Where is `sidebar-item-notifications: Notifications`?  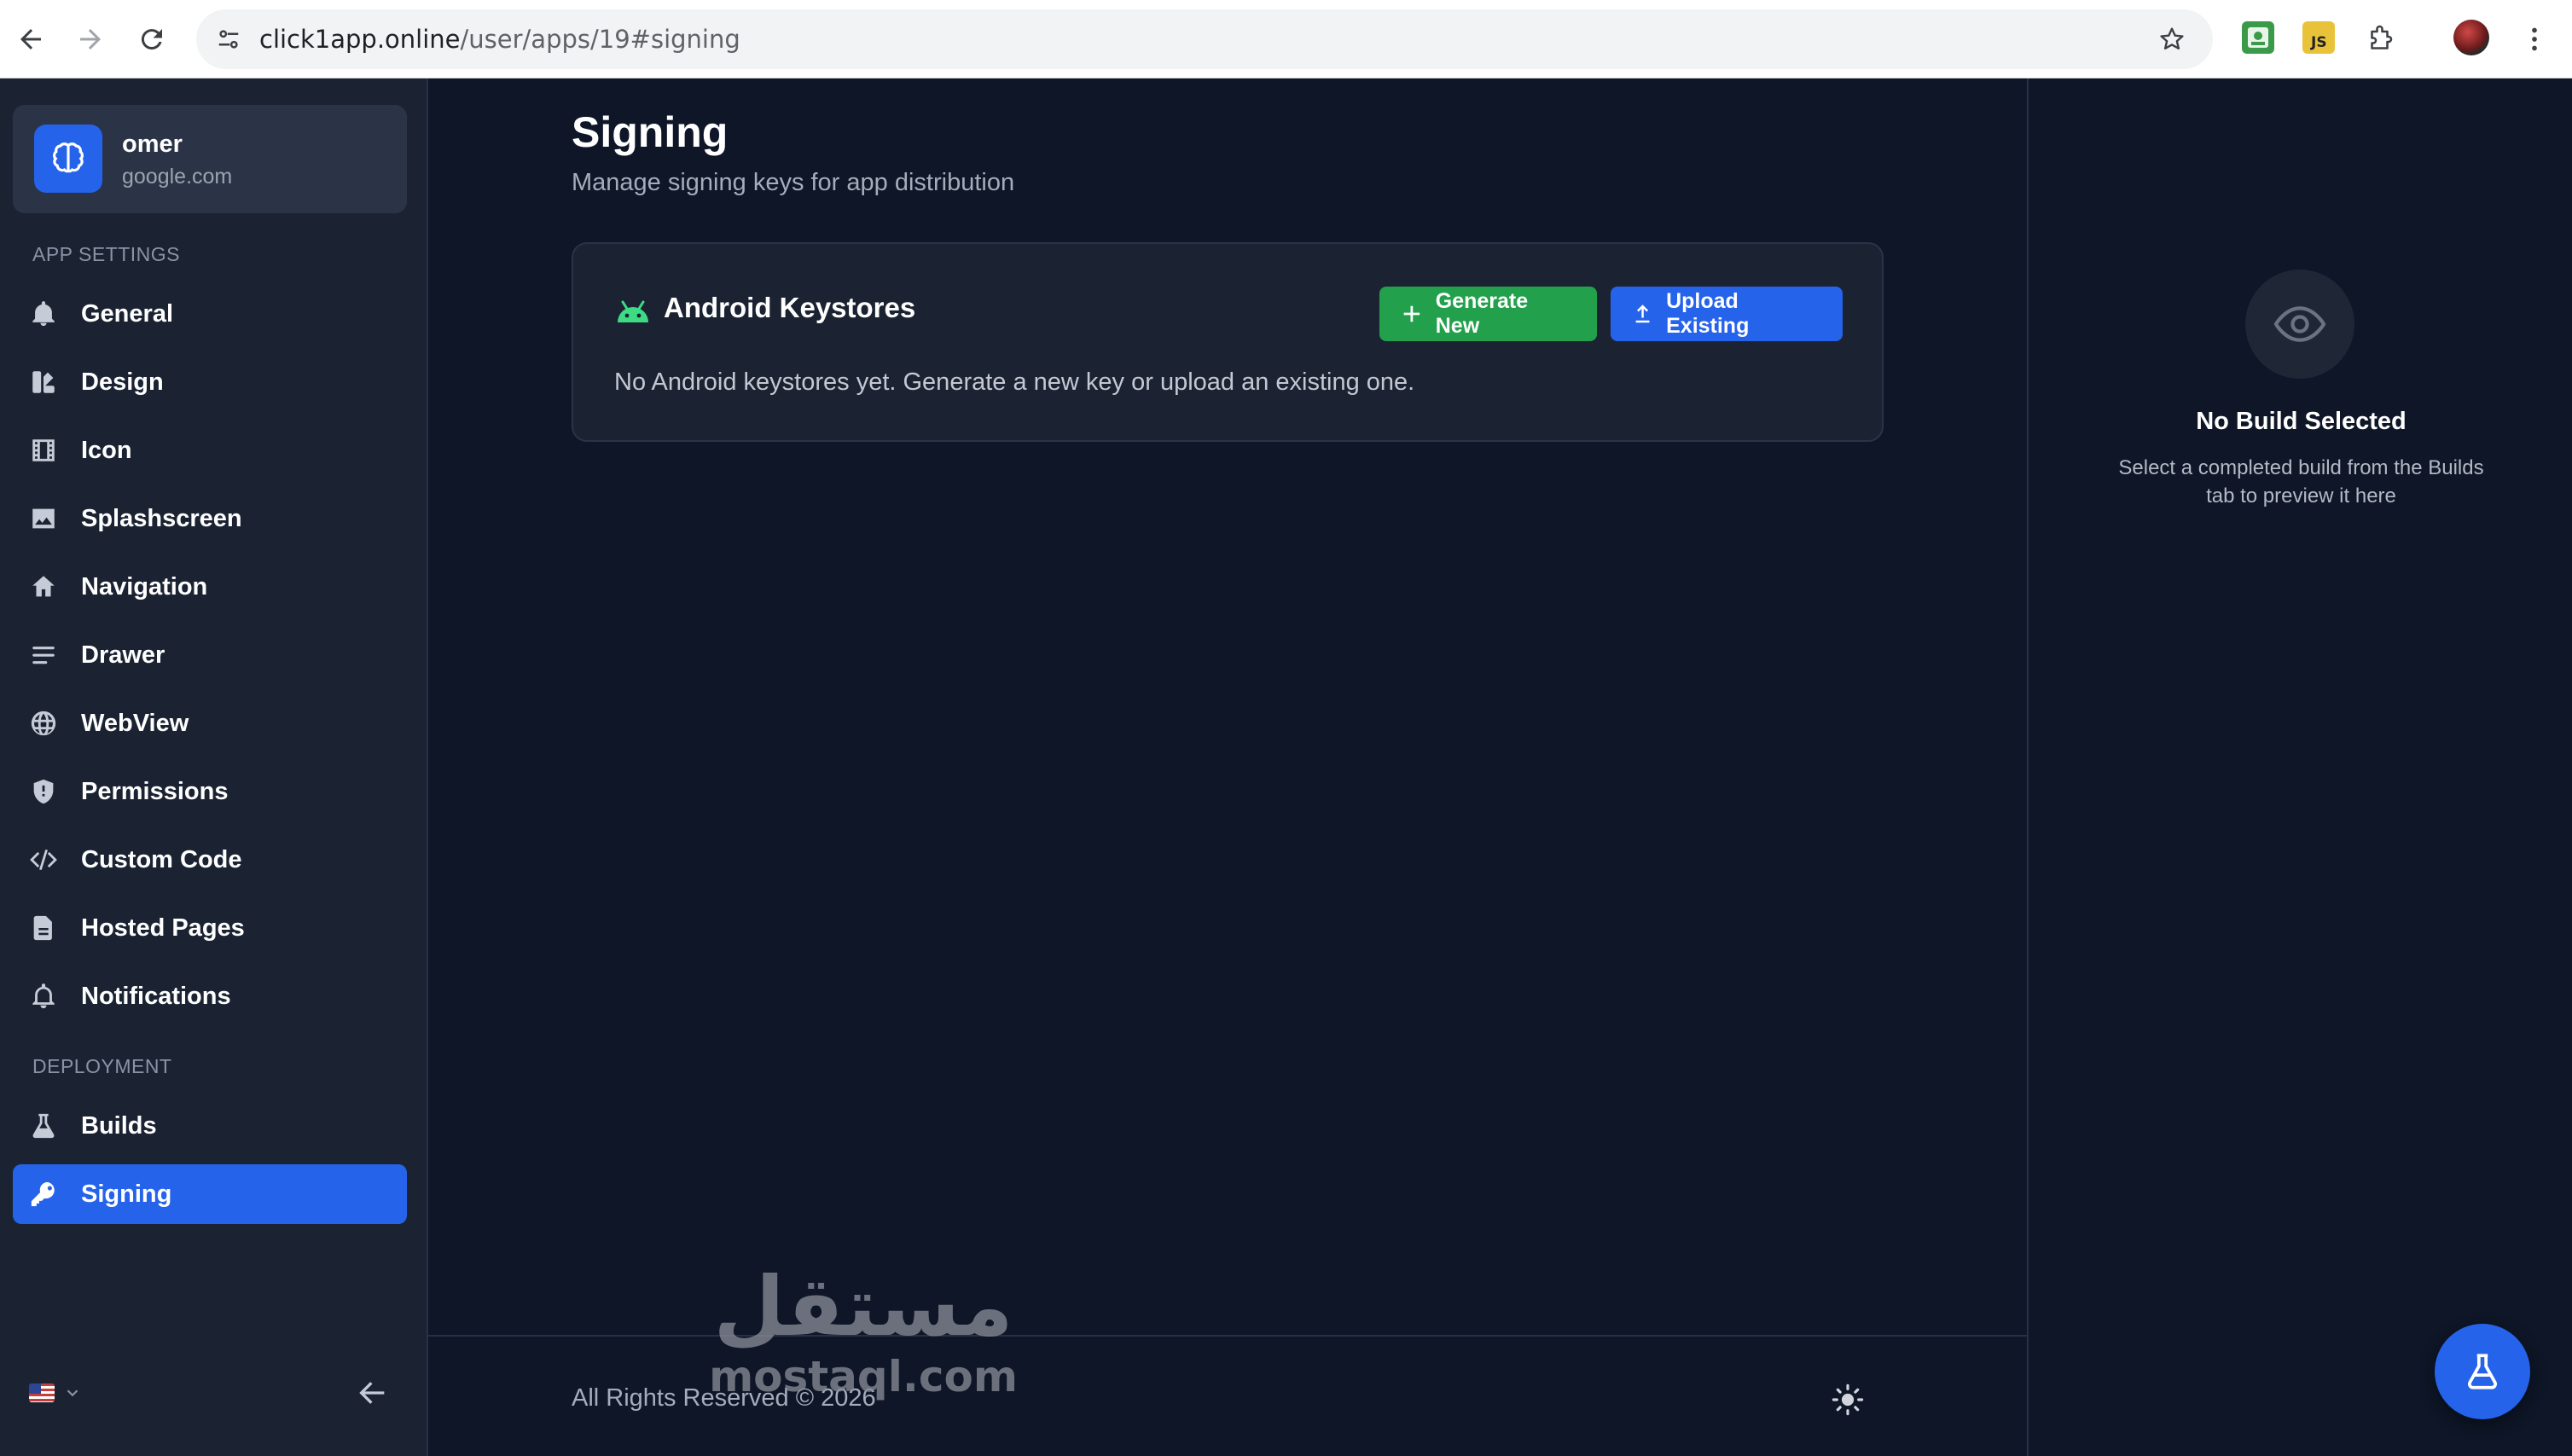
sidebar-item-notifications: Notifications is located at coordinates (210, 996).